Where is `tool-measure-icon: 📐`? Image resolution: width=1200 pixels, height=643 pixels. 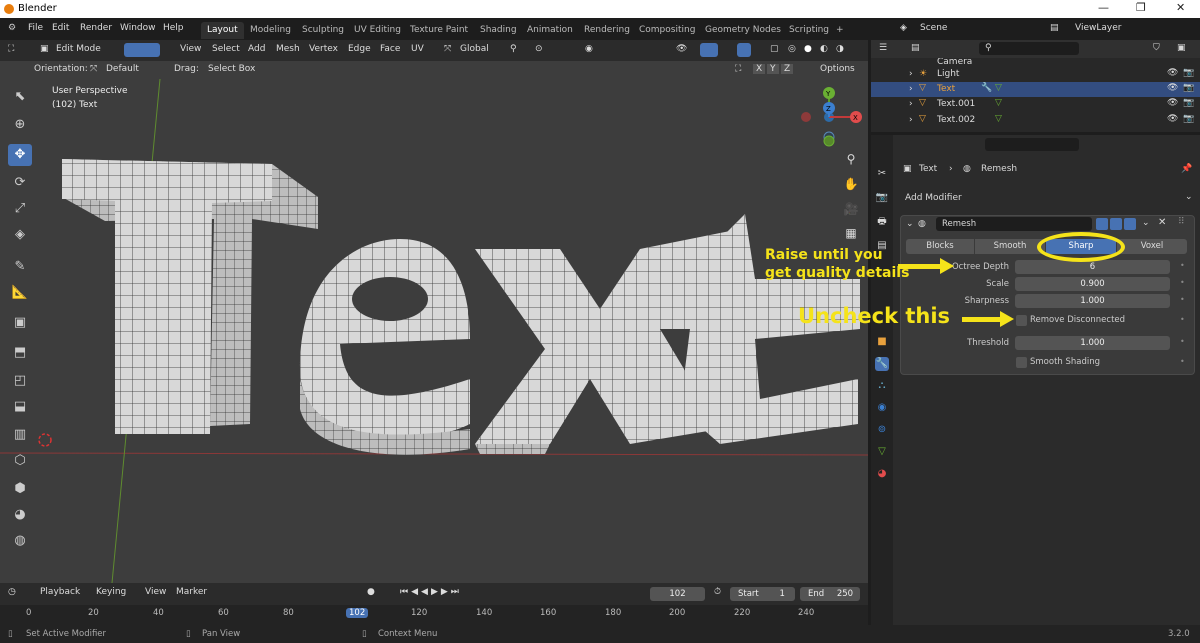 tool-measure-icon: 📐 is located at coordinates (20, 293).